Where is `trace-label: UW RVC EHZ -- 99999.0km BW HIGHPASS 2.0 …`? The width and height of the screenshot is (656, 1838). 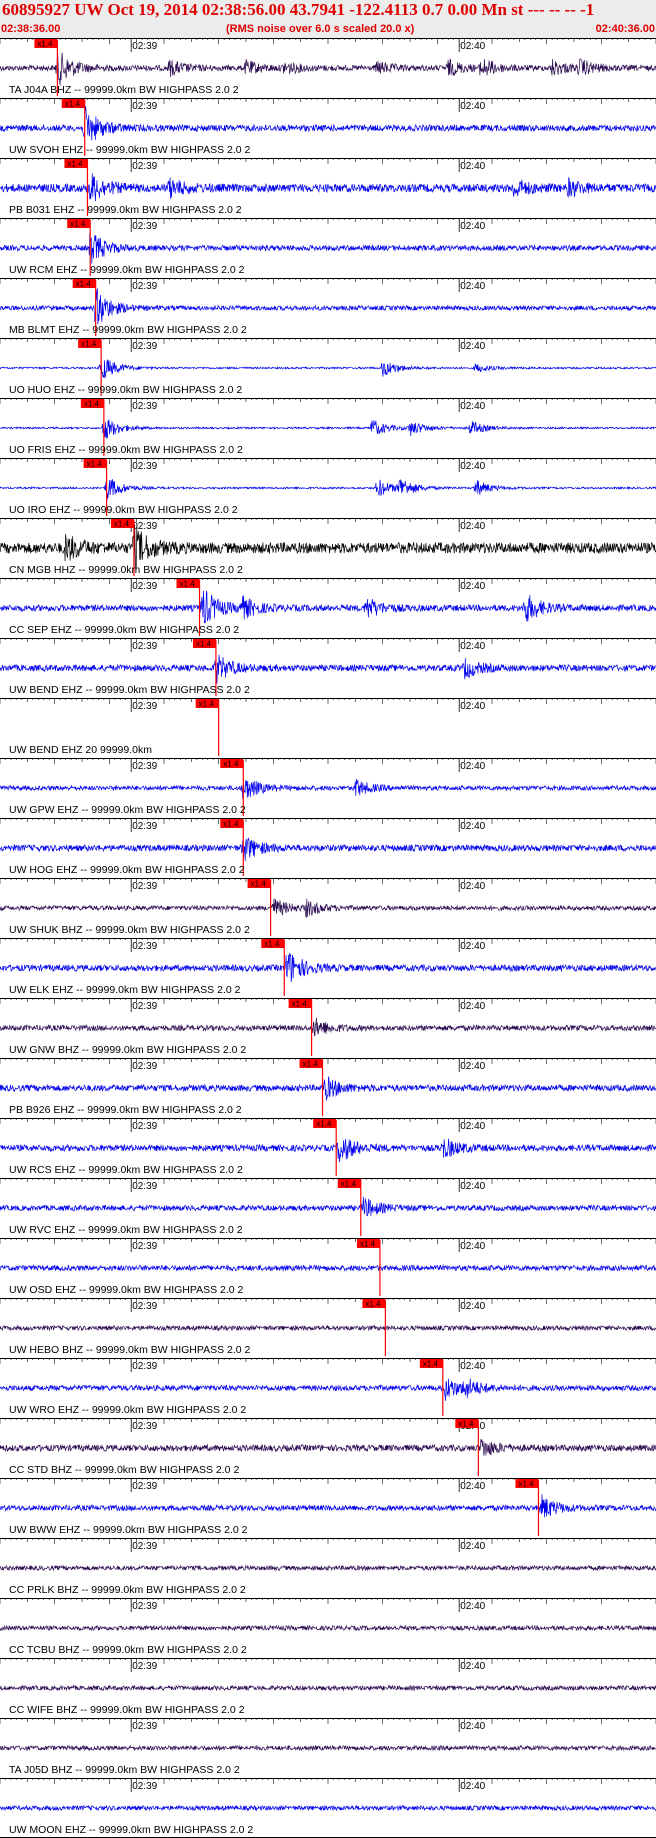 trace-label: UW RVC EHZ -- 99999.0km BW HIGHPASS 2.0 … is located at coordinates (126, 1230).